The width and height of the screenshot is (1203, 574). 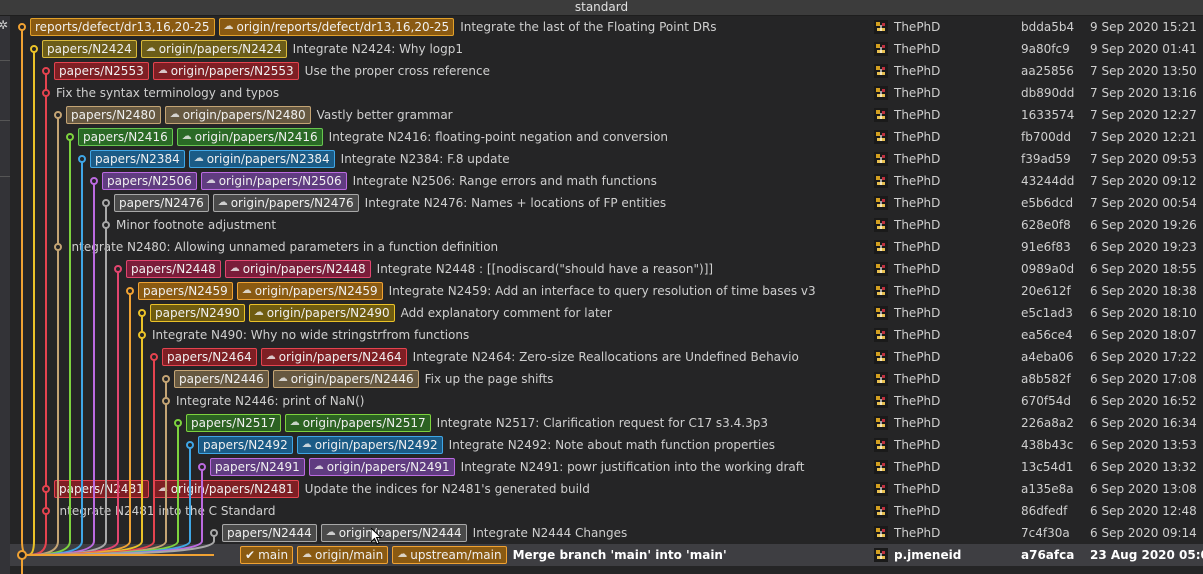 I want to click on commit-sha: 91e6f83, so click(x=1046, y=247).